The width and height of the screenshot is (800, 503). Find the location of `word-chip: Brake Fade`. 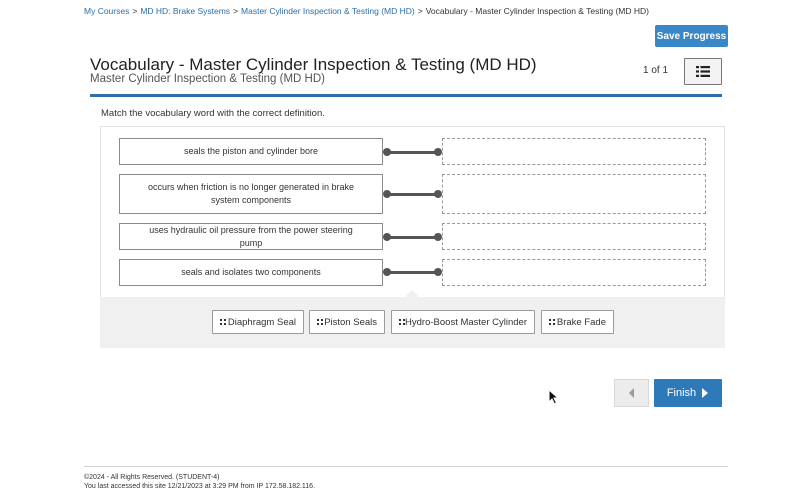

word-chip: Brake Fade is located at coordinates (577, 322).